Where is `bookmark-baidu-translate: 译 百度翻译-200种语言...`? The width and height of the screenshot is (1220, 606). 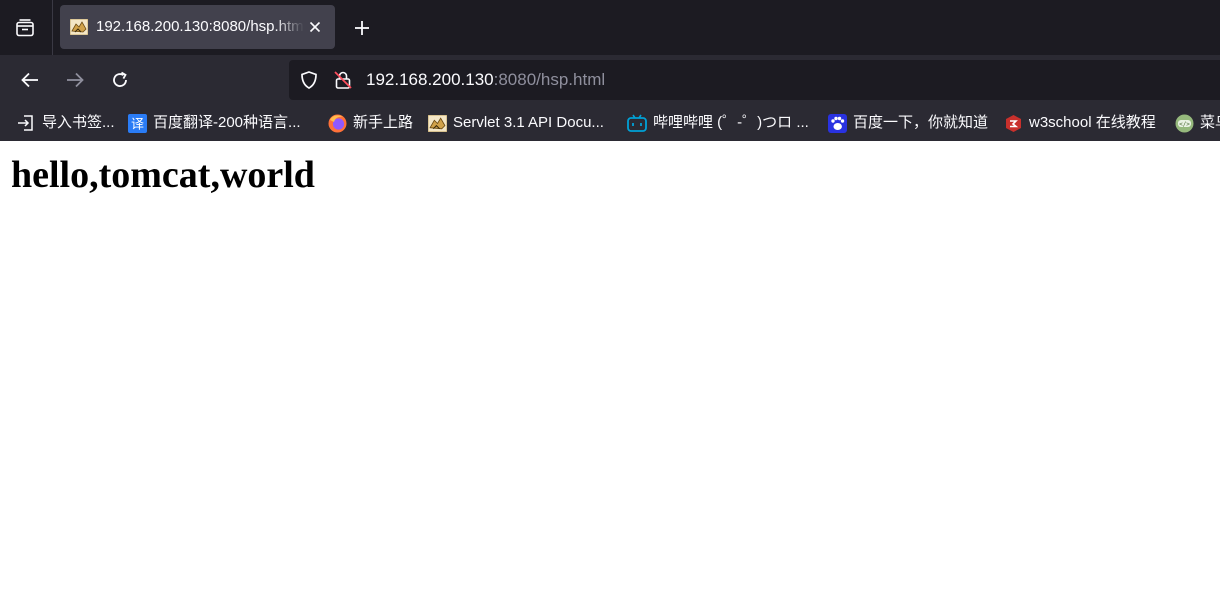
bookmark-baidu-translate: 译 百度翻译-200种语言... is located at coordinates (214, 123).